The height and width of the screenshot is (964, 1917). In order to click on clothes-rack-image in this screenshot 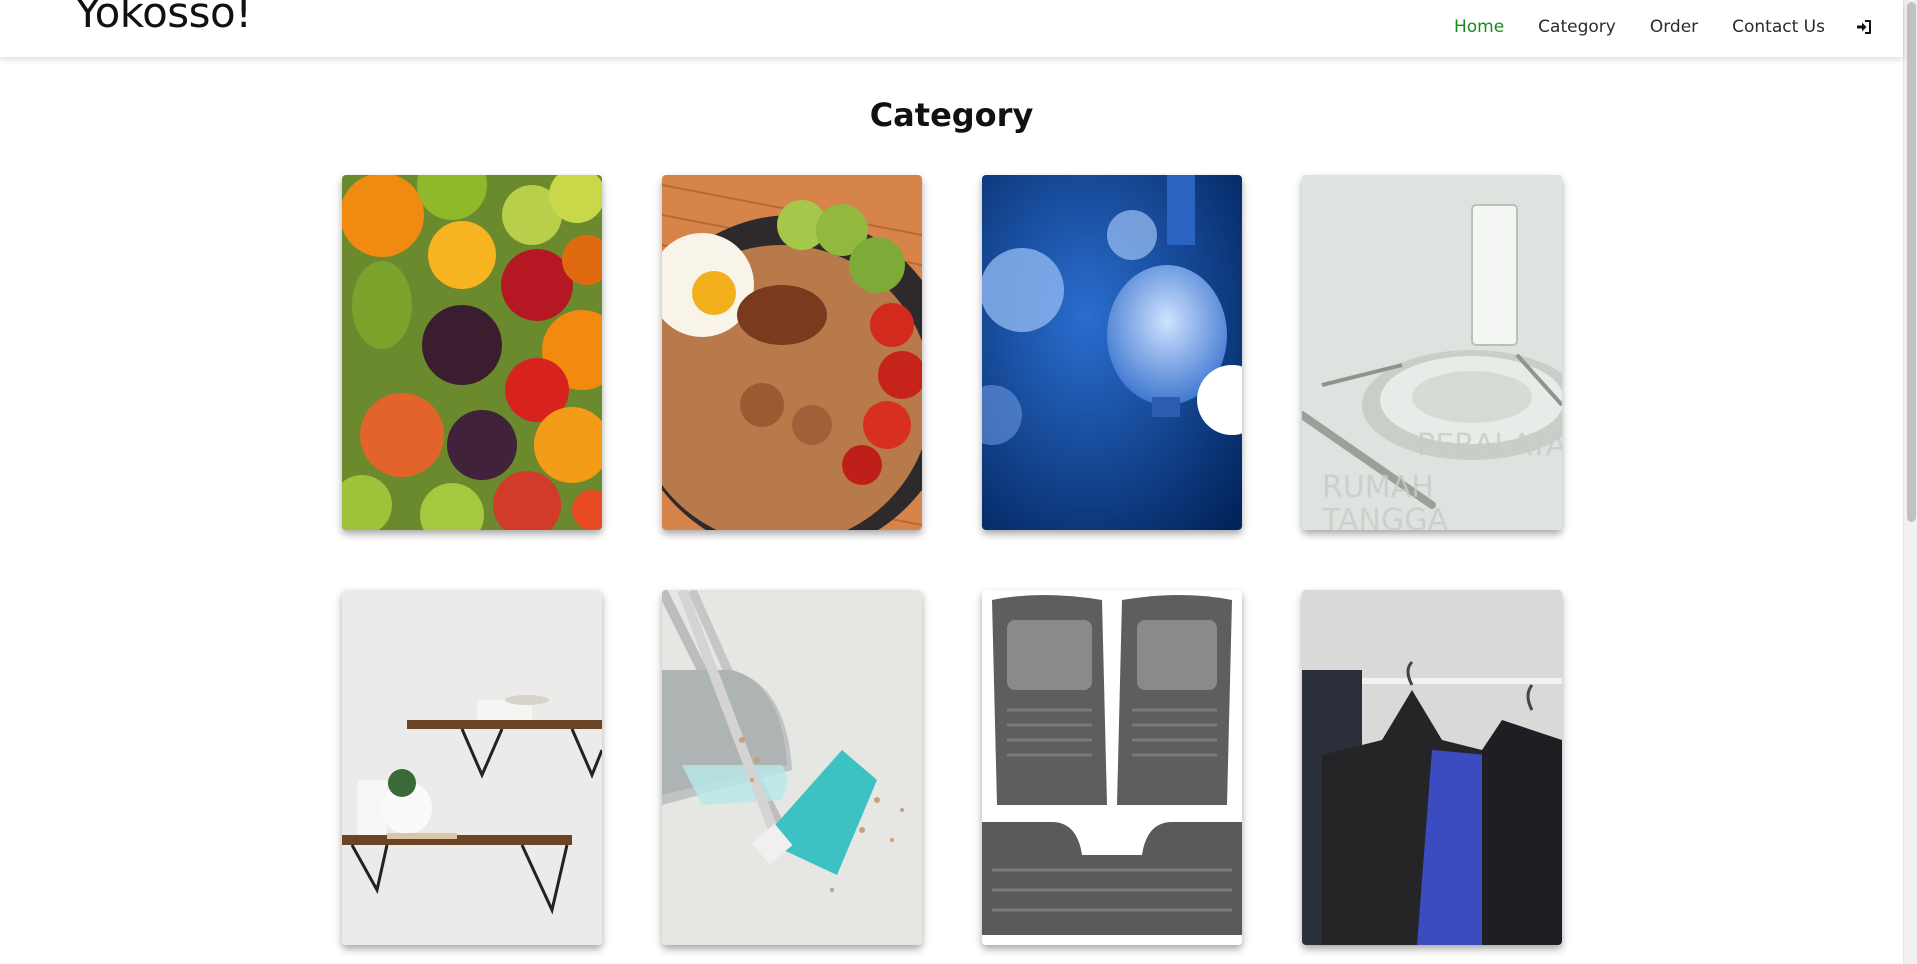, I will do `click(1432, 767)`.